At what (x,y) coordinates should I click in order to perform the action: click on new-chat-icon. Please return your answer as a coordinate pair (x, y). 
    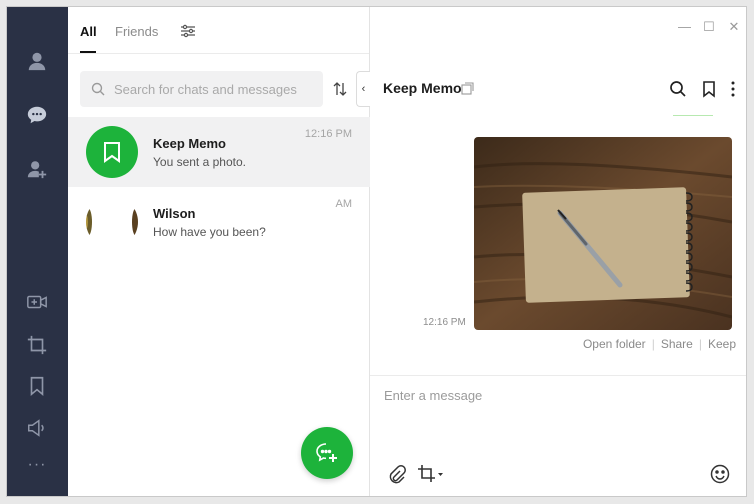
    Looking at the image, I should click on (326, 452).